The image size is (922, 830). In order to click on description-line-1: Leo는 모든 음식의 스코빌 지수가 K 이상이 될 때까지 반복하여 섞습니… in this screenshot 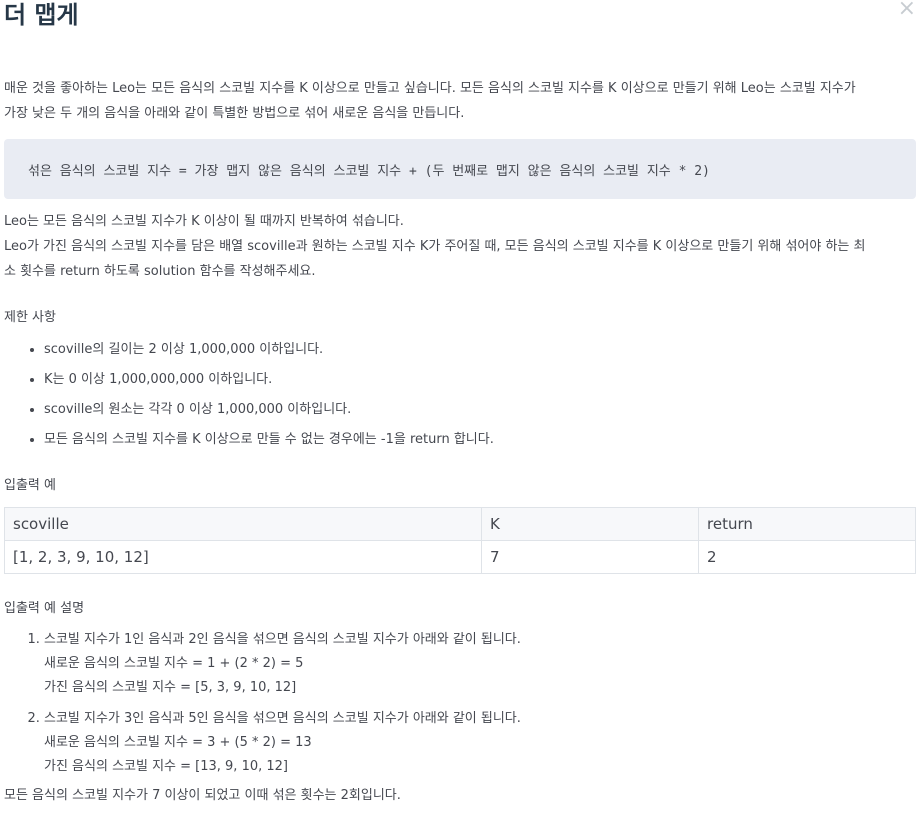, I will do `click(204, 221)`.